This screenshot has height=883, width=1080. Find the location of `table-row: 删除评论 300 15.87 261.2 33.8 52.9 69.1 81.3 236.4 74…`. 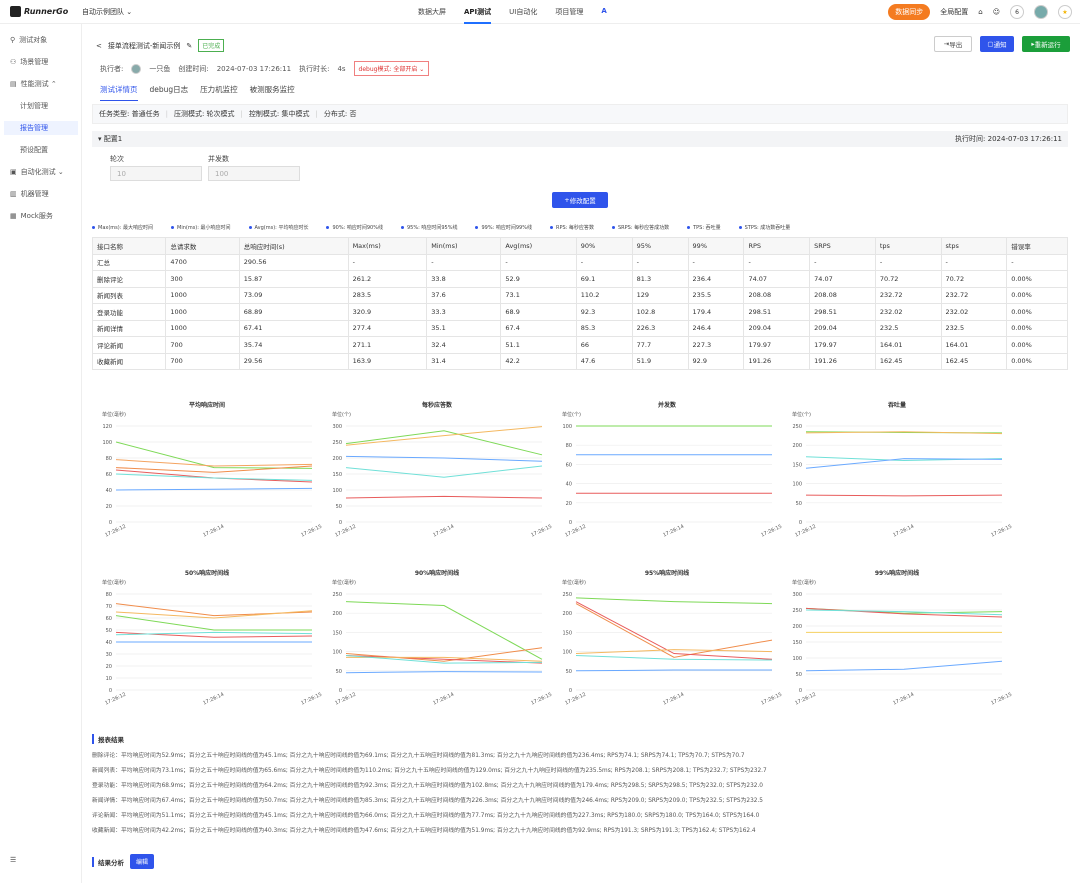

table-row: 删除评论 300 15.87 261.2 33.8 52.9 69.1 81.3 236.4 74… is located at coordinates (579, 279).